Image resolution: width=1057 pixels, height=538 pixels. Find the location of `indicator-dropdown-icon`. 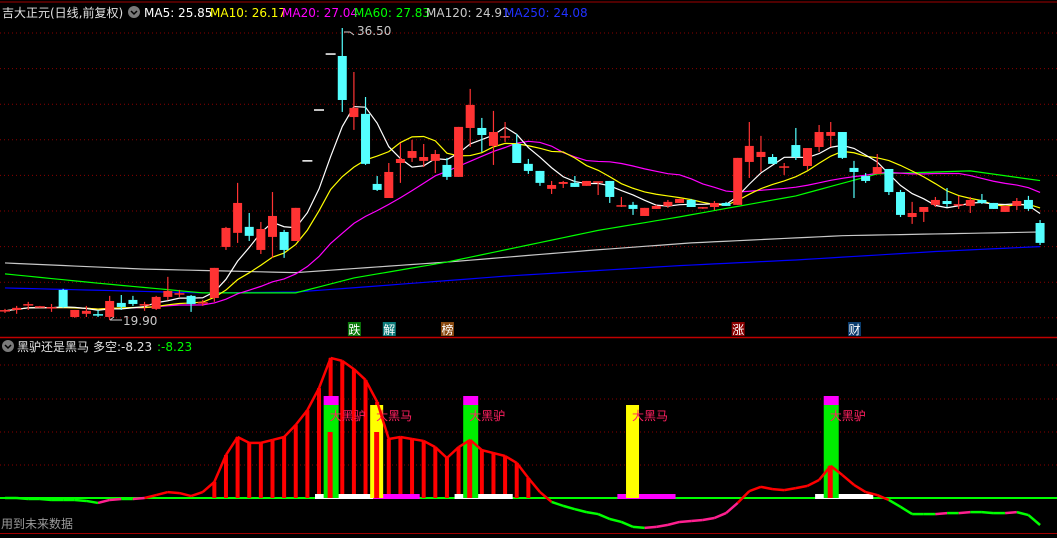

indicator-dropdown-icon is located at coordinates (8, 346).